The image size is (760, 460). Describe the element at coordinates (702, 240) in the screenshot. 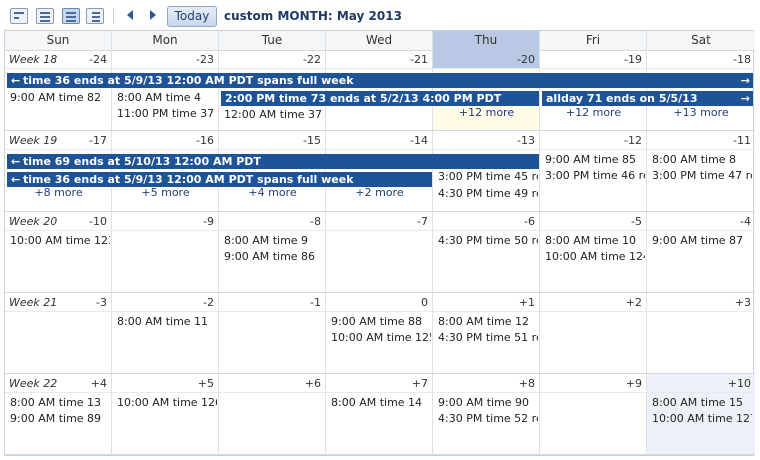

I see `event-item: 9:00 AM time 87` at that location.